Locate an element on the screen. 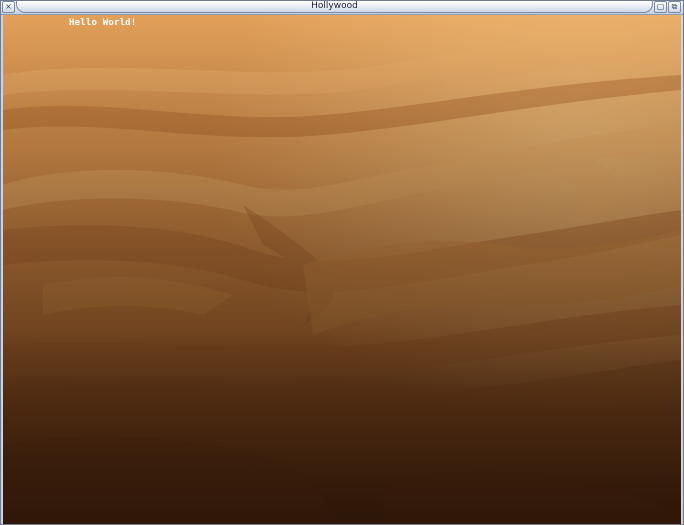  close-icon: × is located at coordinates (8, 6).